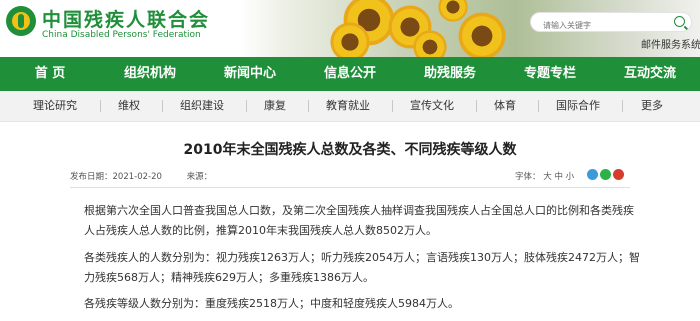 The image size is (700, 321). What do you see at coordinates (121, 35) in the screenshot?
I see `logo-subtitle: China Disabled Persons' Federation` at bounding box center [121, 35].